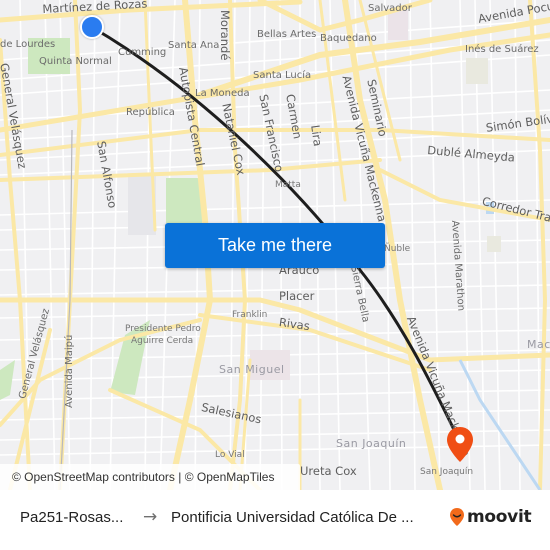 This screenshot has width=550, height=550. I want to click on label-cumming: Cumming, so click(142, 52).